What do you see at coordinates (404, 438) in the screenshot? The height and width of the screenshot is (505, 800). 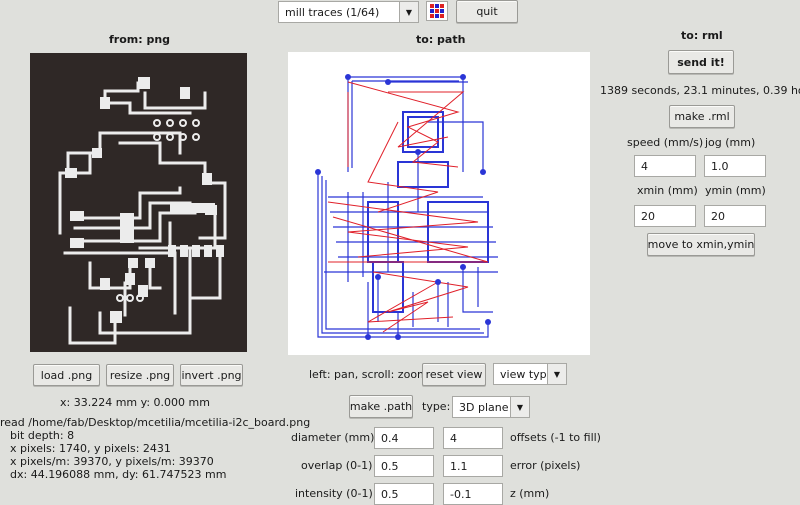 I see `diameter-input` at bounding box center [404, 438].